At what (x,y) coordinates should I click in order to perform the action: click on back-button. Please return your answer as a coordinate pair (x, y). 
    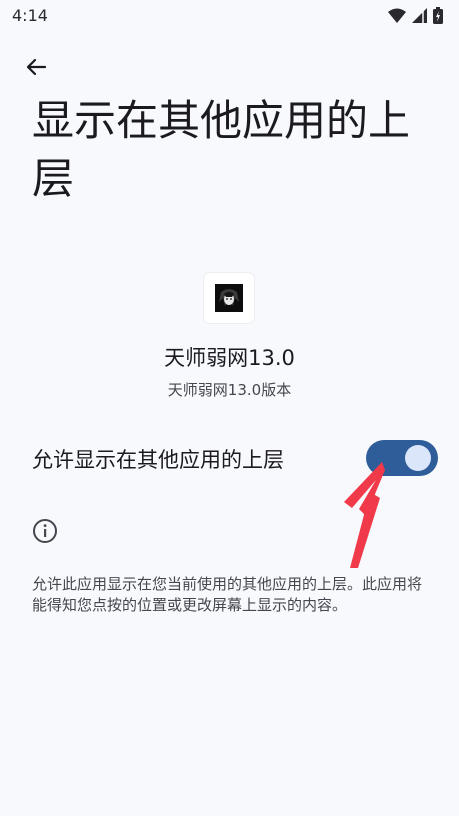
    Looking at the image, I should click on (36, 67).